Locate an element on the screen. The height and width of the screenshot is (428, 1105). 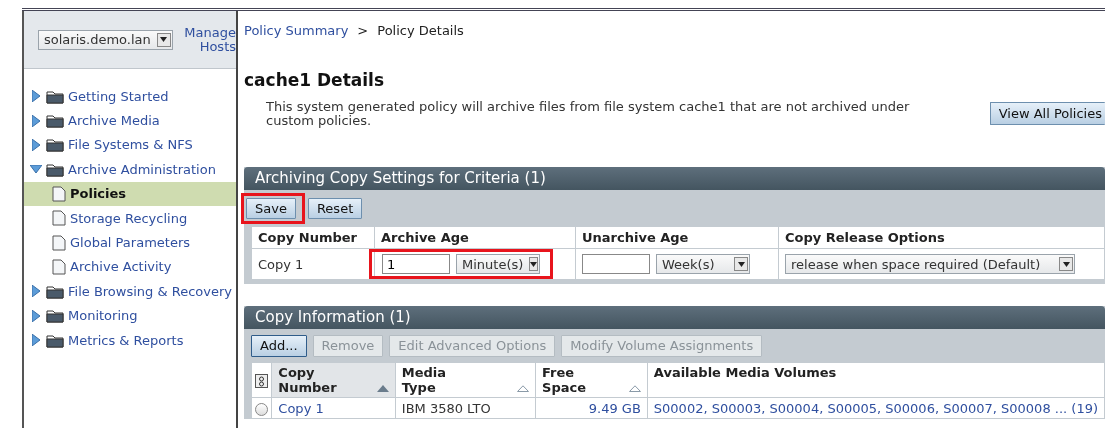
tree-item: Global Parameters is located at coordinates (130, 243).